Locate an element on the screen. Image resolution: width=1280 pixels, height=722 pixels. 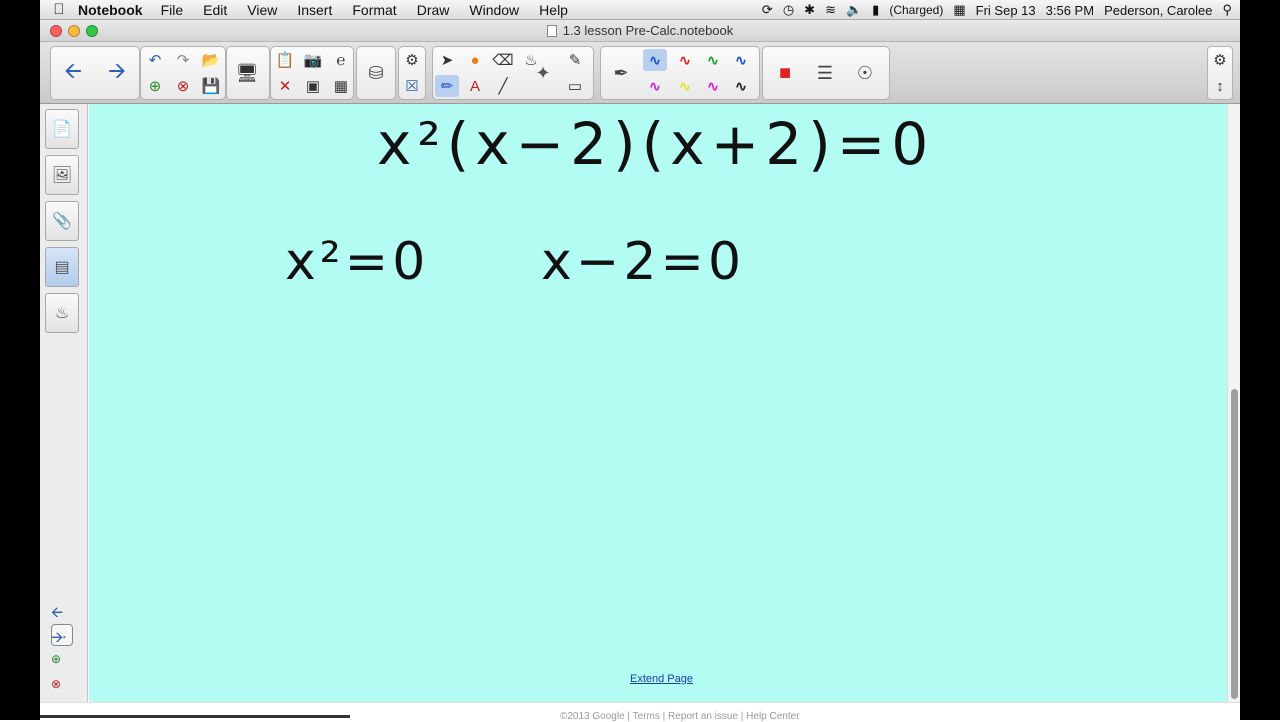
pen-tool-icon: ✒ is located at coordinates (621, 73).